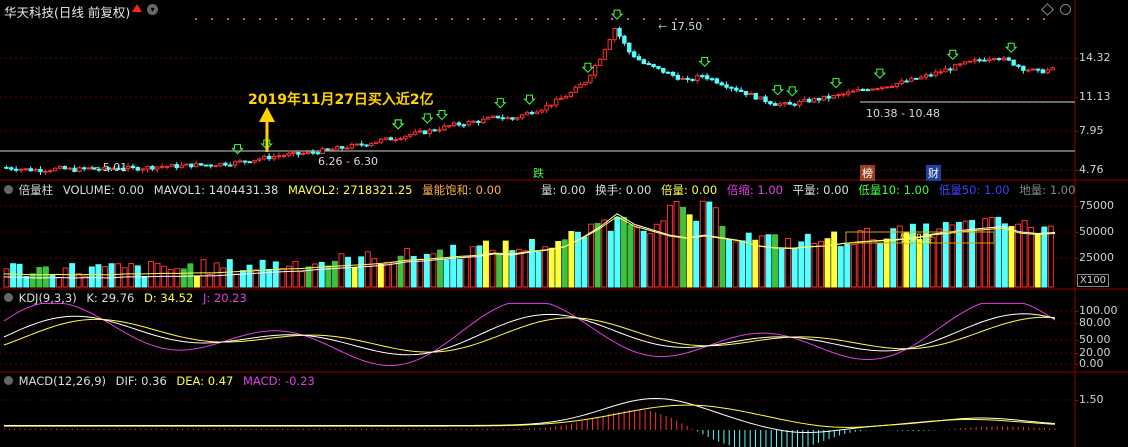 The width and height of the screenshot is (1128, 447). What do you see at coordinates (36, 190) in the screenshot?
I see `volume-indicator-name: 倍量柱` at bounding box center [36, 190].